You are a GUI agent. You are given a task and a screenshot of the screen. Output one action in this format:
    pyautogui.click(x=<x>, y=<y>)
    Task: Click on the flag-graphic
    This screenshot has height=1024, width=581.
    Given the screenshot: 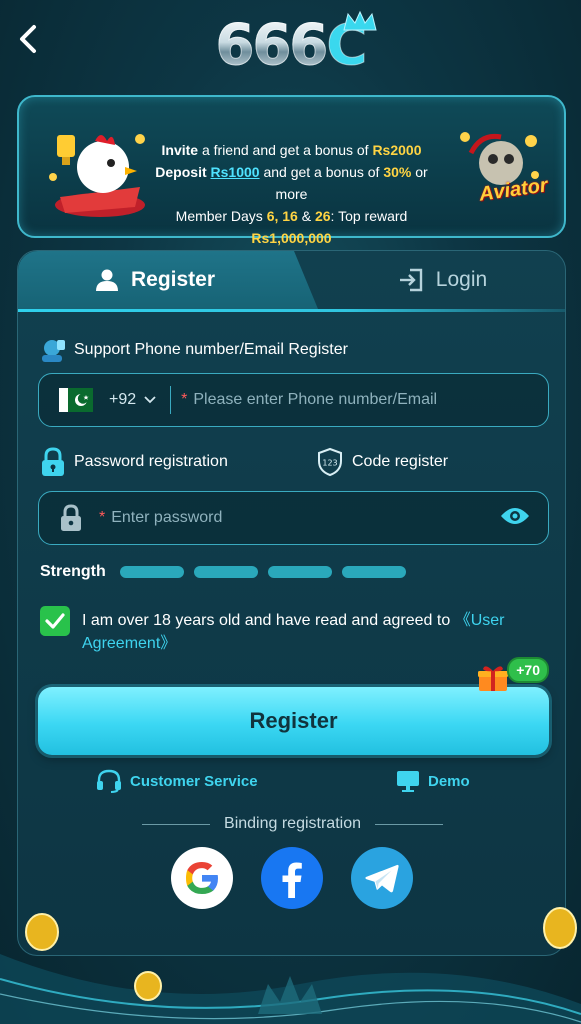 What is the action you would take?
    pyautogui.click(x=76, y=400)
    